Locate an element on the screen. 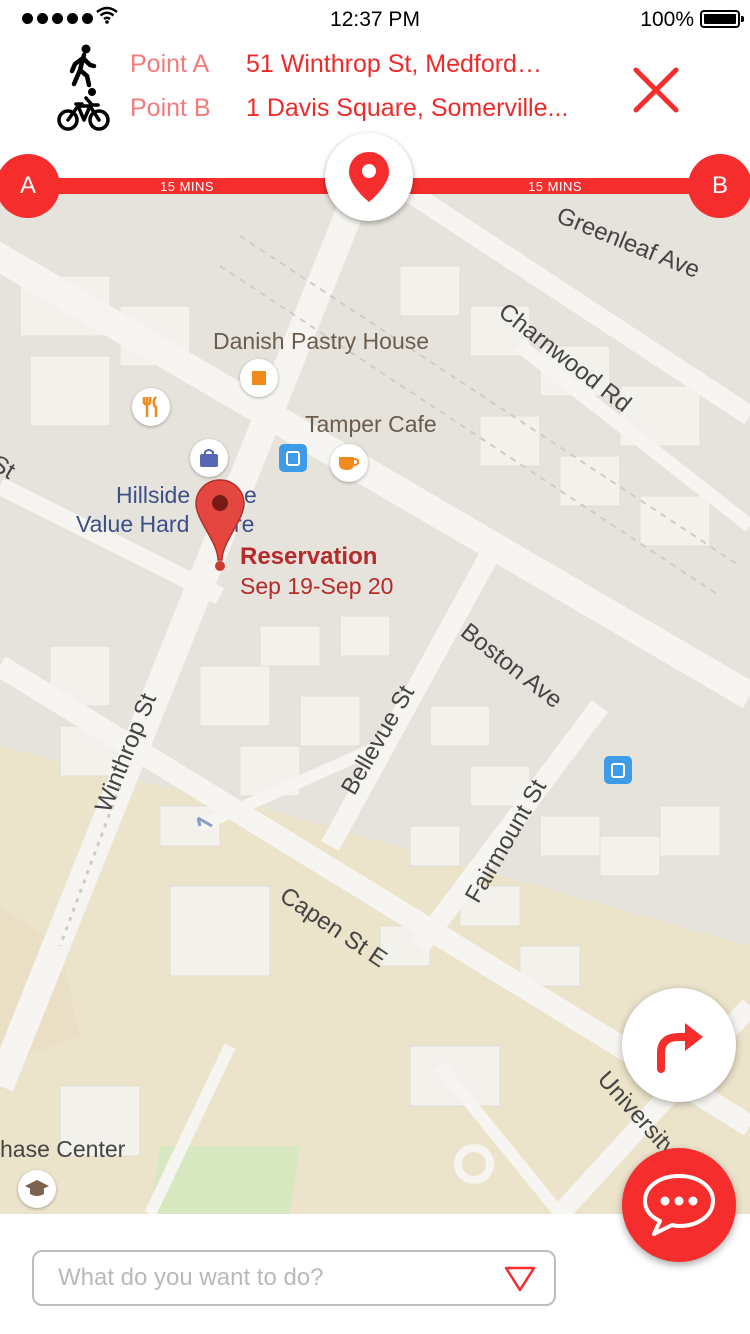 The width and height of the screenshot is (750, 1334). place-hillside-line2: Value Hard is located at coordinates (132, 524).